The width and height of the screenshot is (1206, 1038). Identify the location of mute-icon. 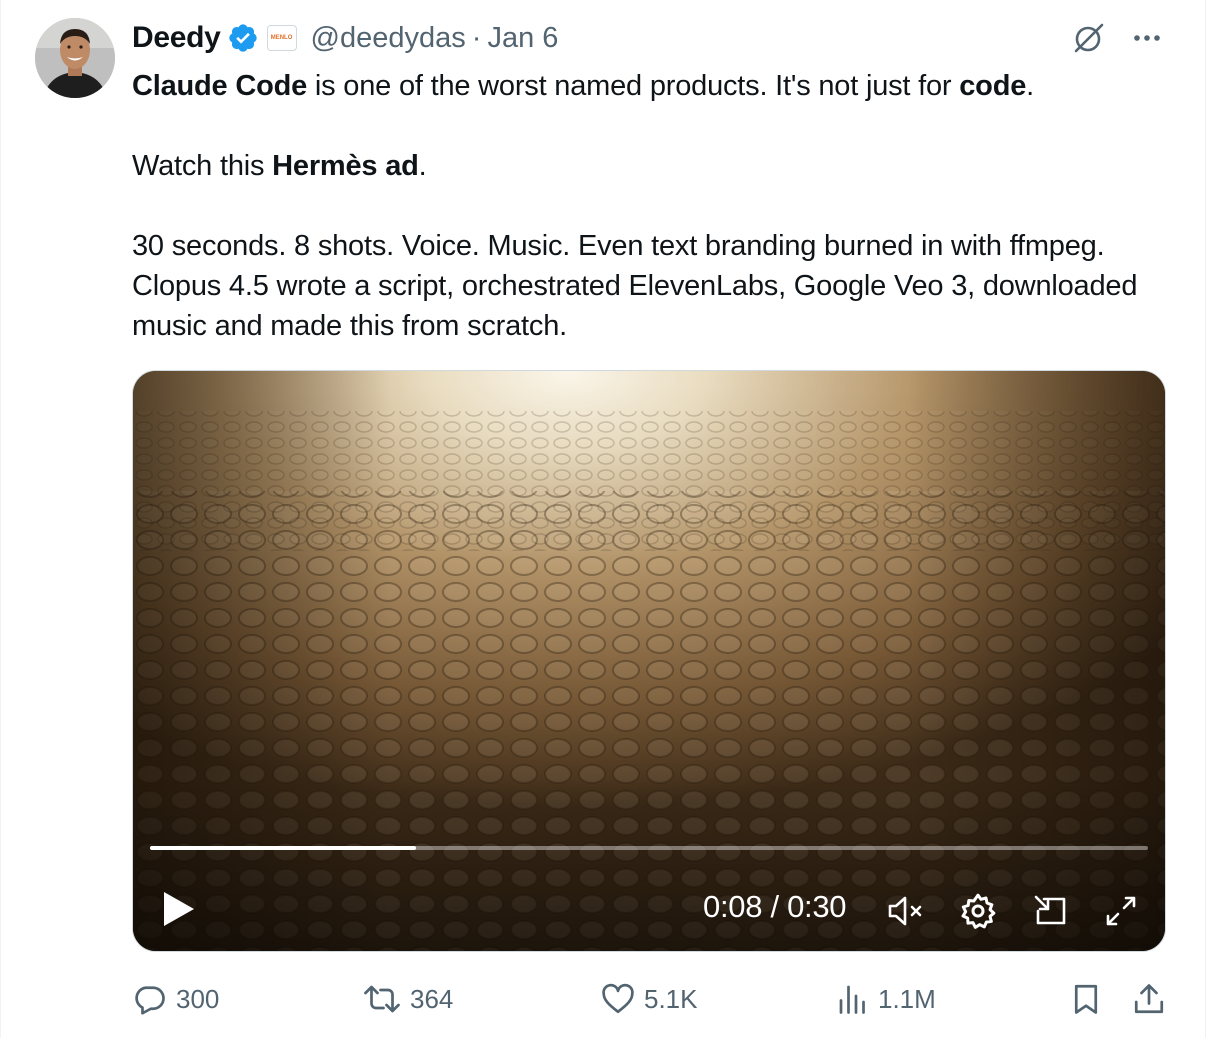
(905, 911).